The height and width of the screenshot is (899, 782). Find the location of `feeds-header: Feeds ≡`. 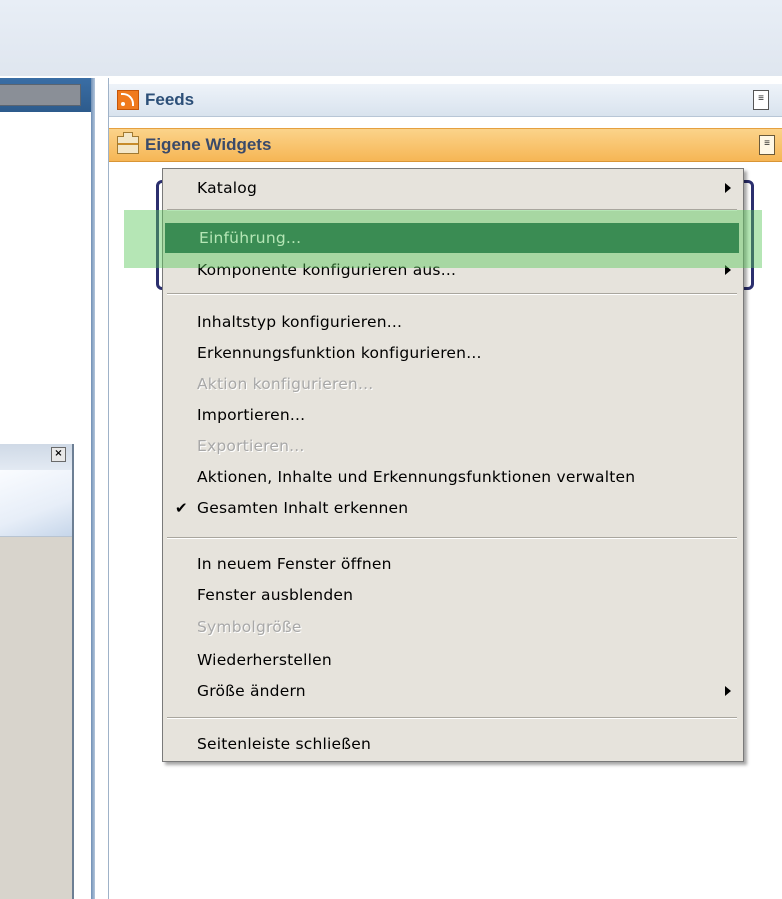

feeds-header: Feeds ≡ is located at coordinates (445, 100).